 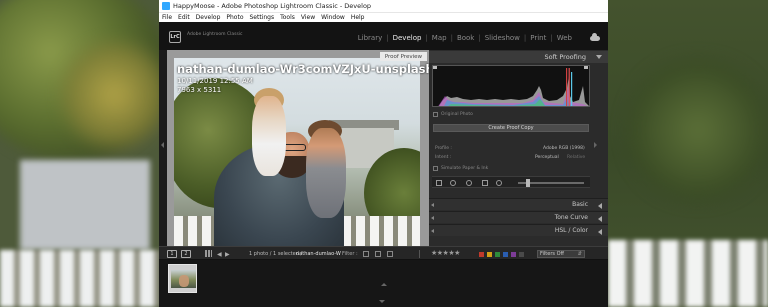 I want to click on color-label-red, so click(x=481, y=254).